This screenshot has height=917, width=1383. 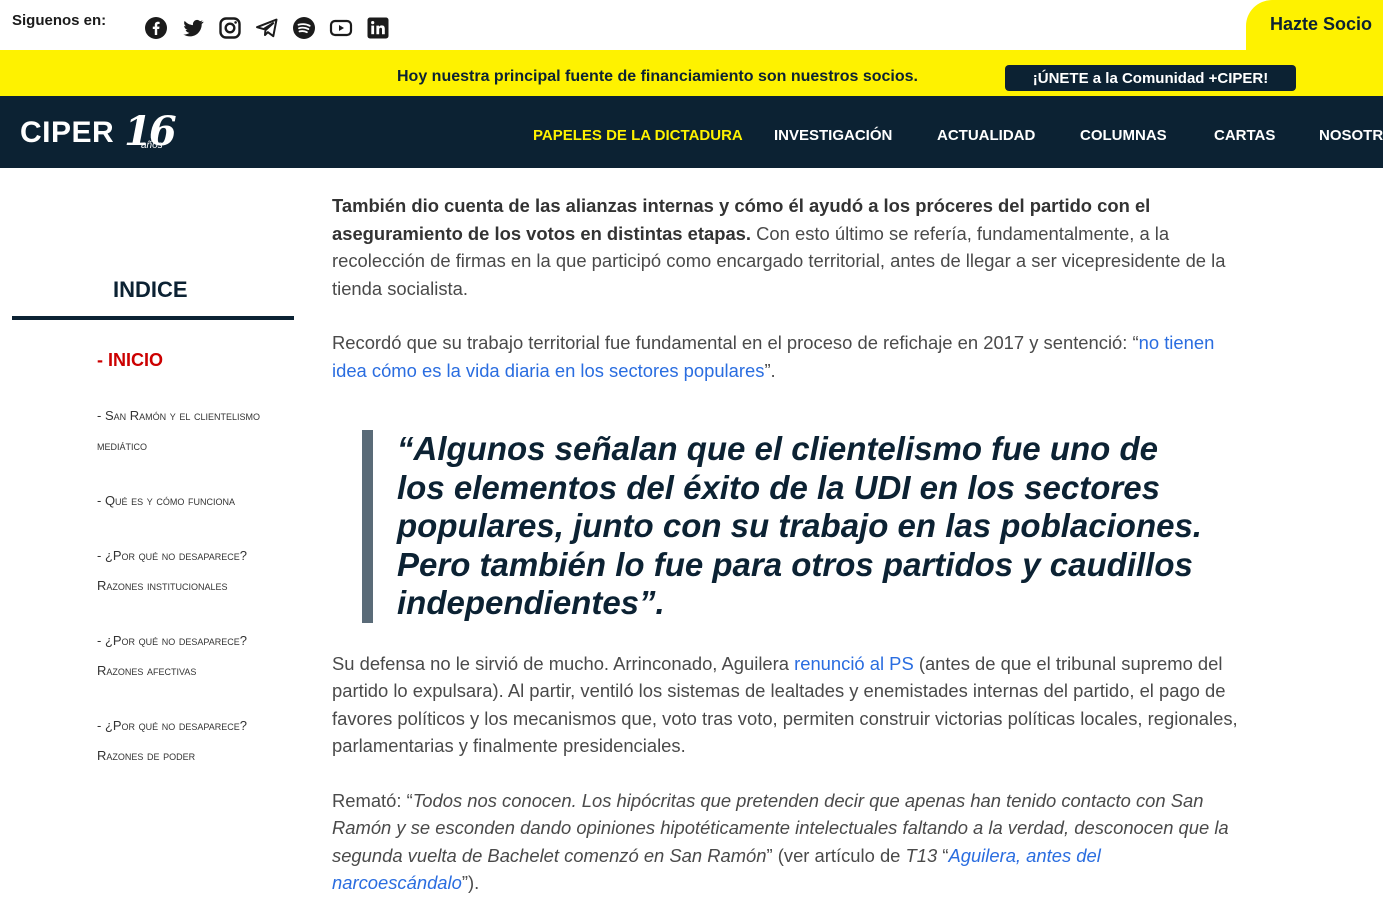 What do you see at coordinates (156, 28) in the screenshot?
I see `facebook-icon` at bounding box center [156, 28].